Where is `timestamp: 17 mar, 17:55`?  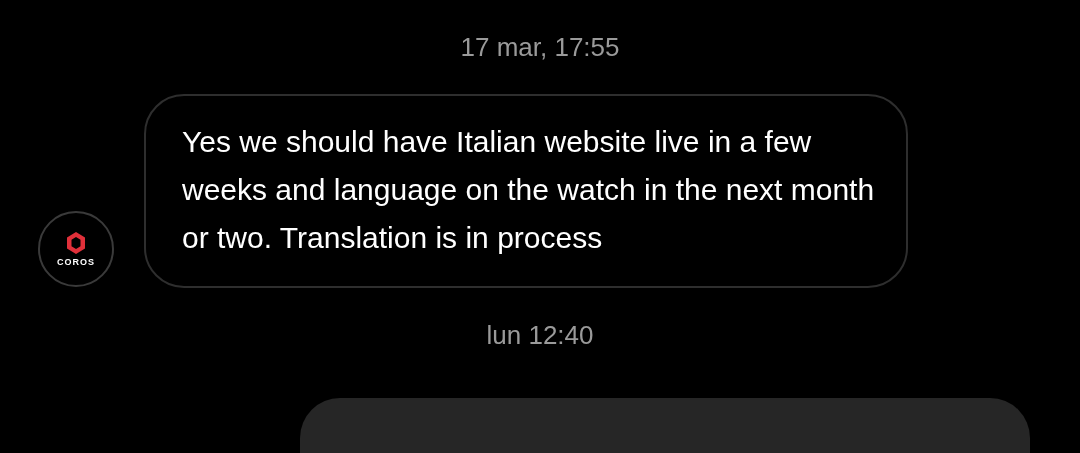 timestamp: 17 mar, 17:55 is located at coordinates (540, 47).